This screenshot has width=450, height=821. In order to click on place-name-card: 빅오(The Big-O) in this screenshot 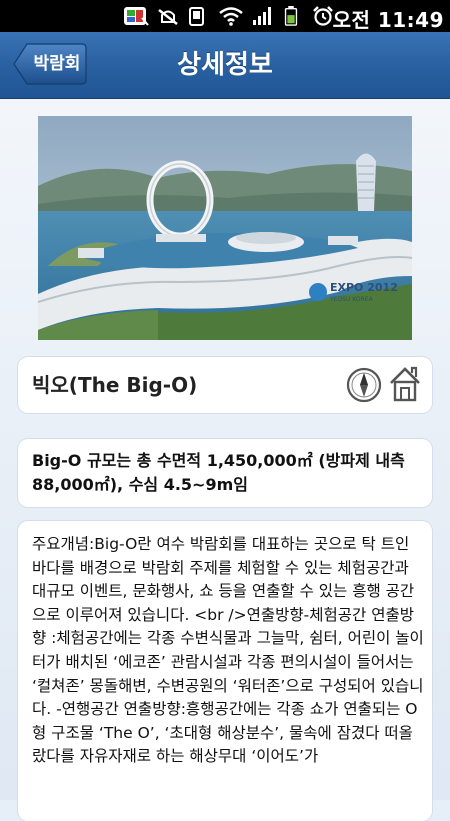, I will do `click(225, 385)`.